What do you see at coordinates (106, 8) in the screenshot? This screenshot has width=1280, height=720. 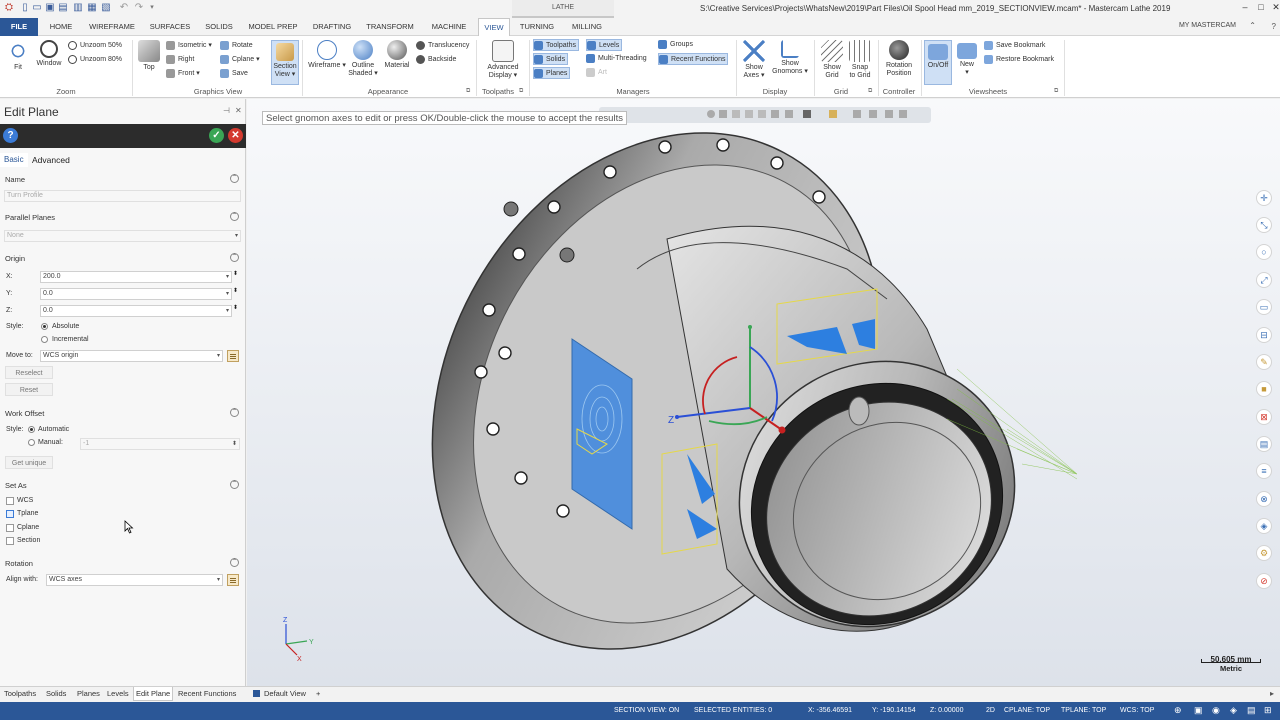 I see `properties-icon: ▧` at bounding box center [106, 8].